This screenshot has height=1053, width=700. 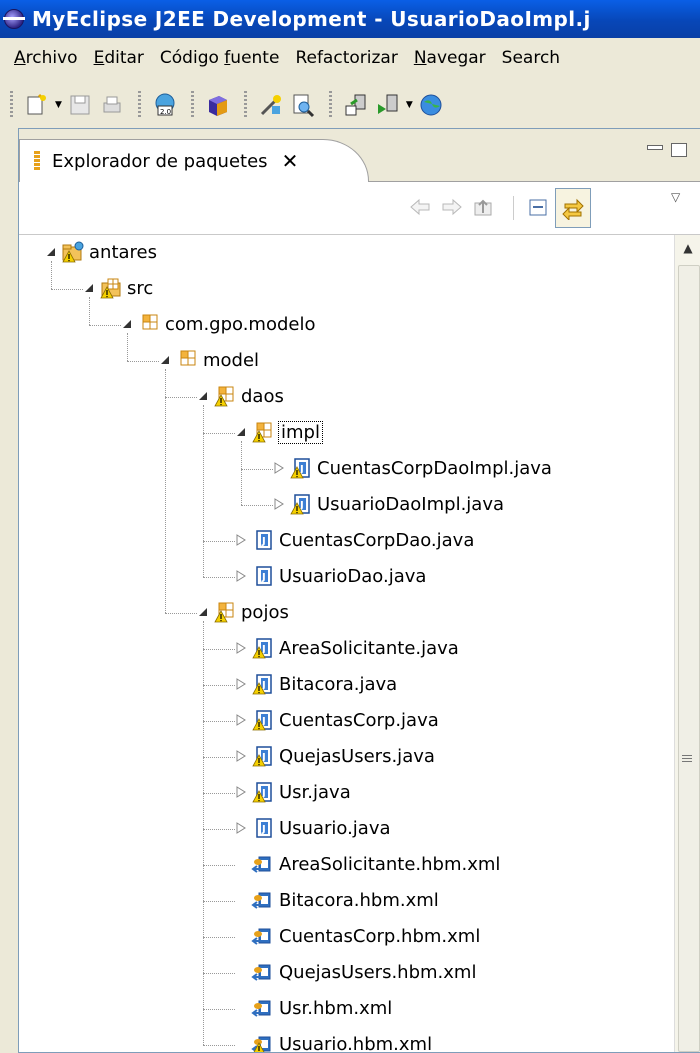 What do you see at coordinates (243, 612) in the screenshot?
I see `tree-node: pojos` at bounding box center [243, 612].